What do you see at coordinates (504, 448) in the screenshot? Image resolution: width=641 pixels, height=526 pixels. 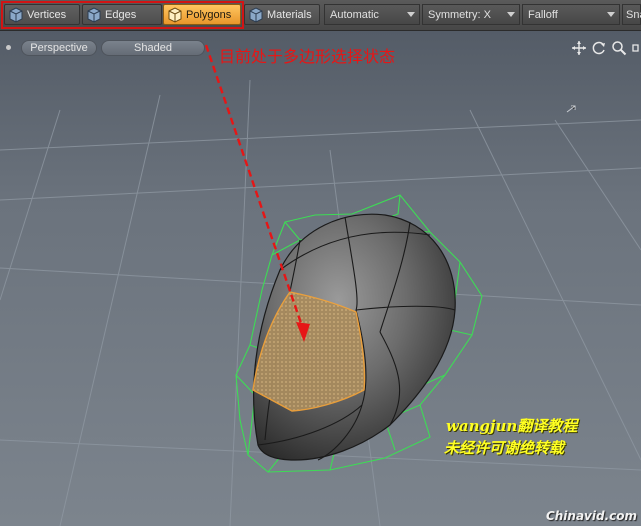 I see `credit-line-2: 未经许可谢绝转载` at bounding box center [504, 448].